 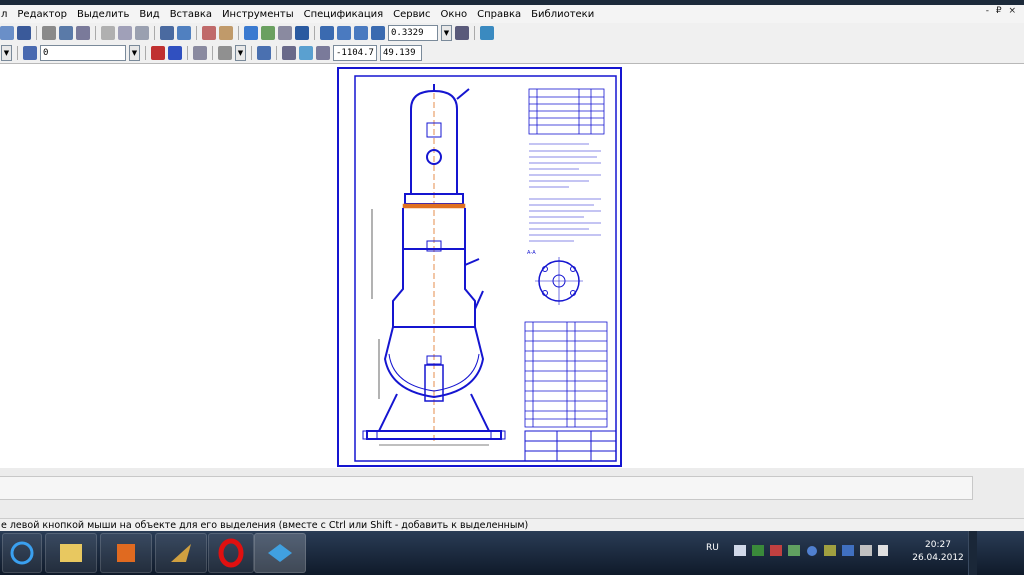 I want to click on taskbar-opera-button, so click(x=231, y=553).